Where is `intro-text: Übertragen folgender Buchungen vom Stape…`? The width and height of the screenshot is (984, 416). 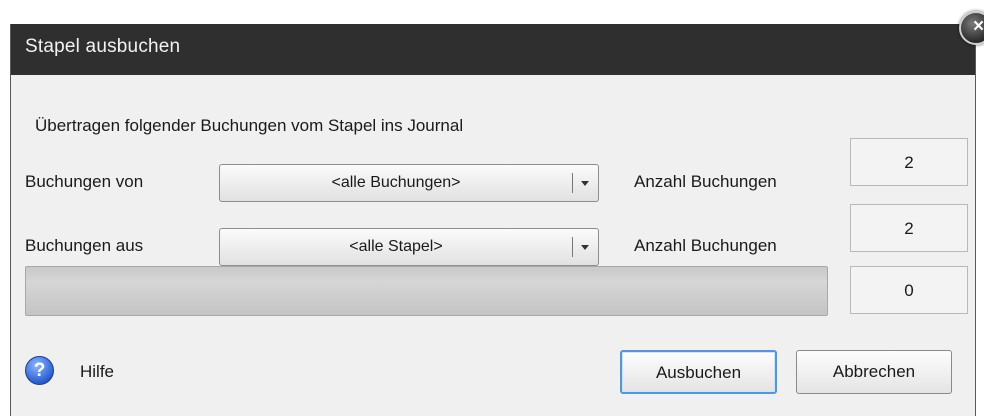
intro-text: Übertragen folgender Buchungen vom Stape… is located at coordinates (249, 125).